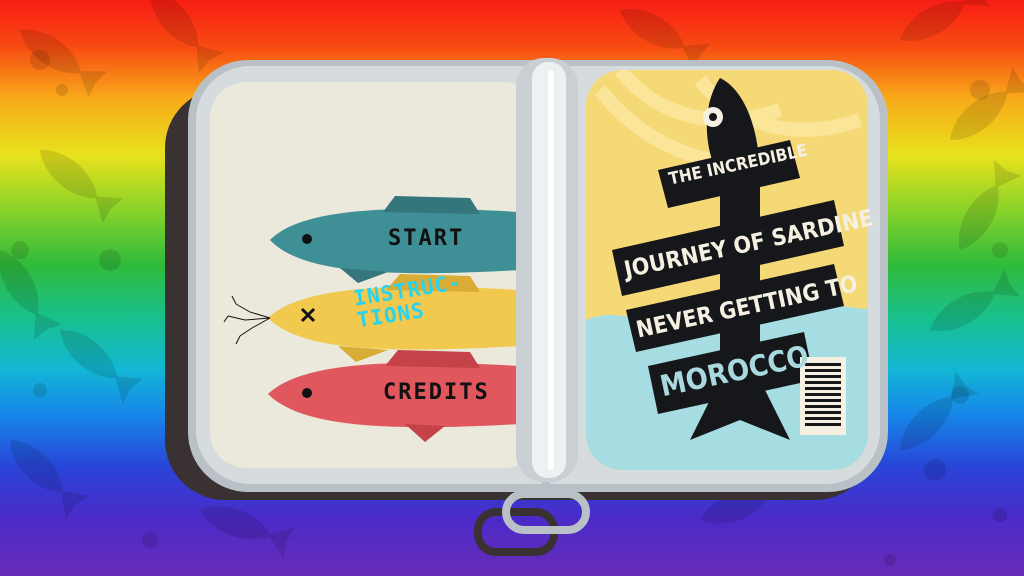 This screenshot has height=576, width=1024. What do you see at coordinates (436, 392) in the screenshot?
I see `credits-button-label: CREDITS` at bounding box center [436, 392].